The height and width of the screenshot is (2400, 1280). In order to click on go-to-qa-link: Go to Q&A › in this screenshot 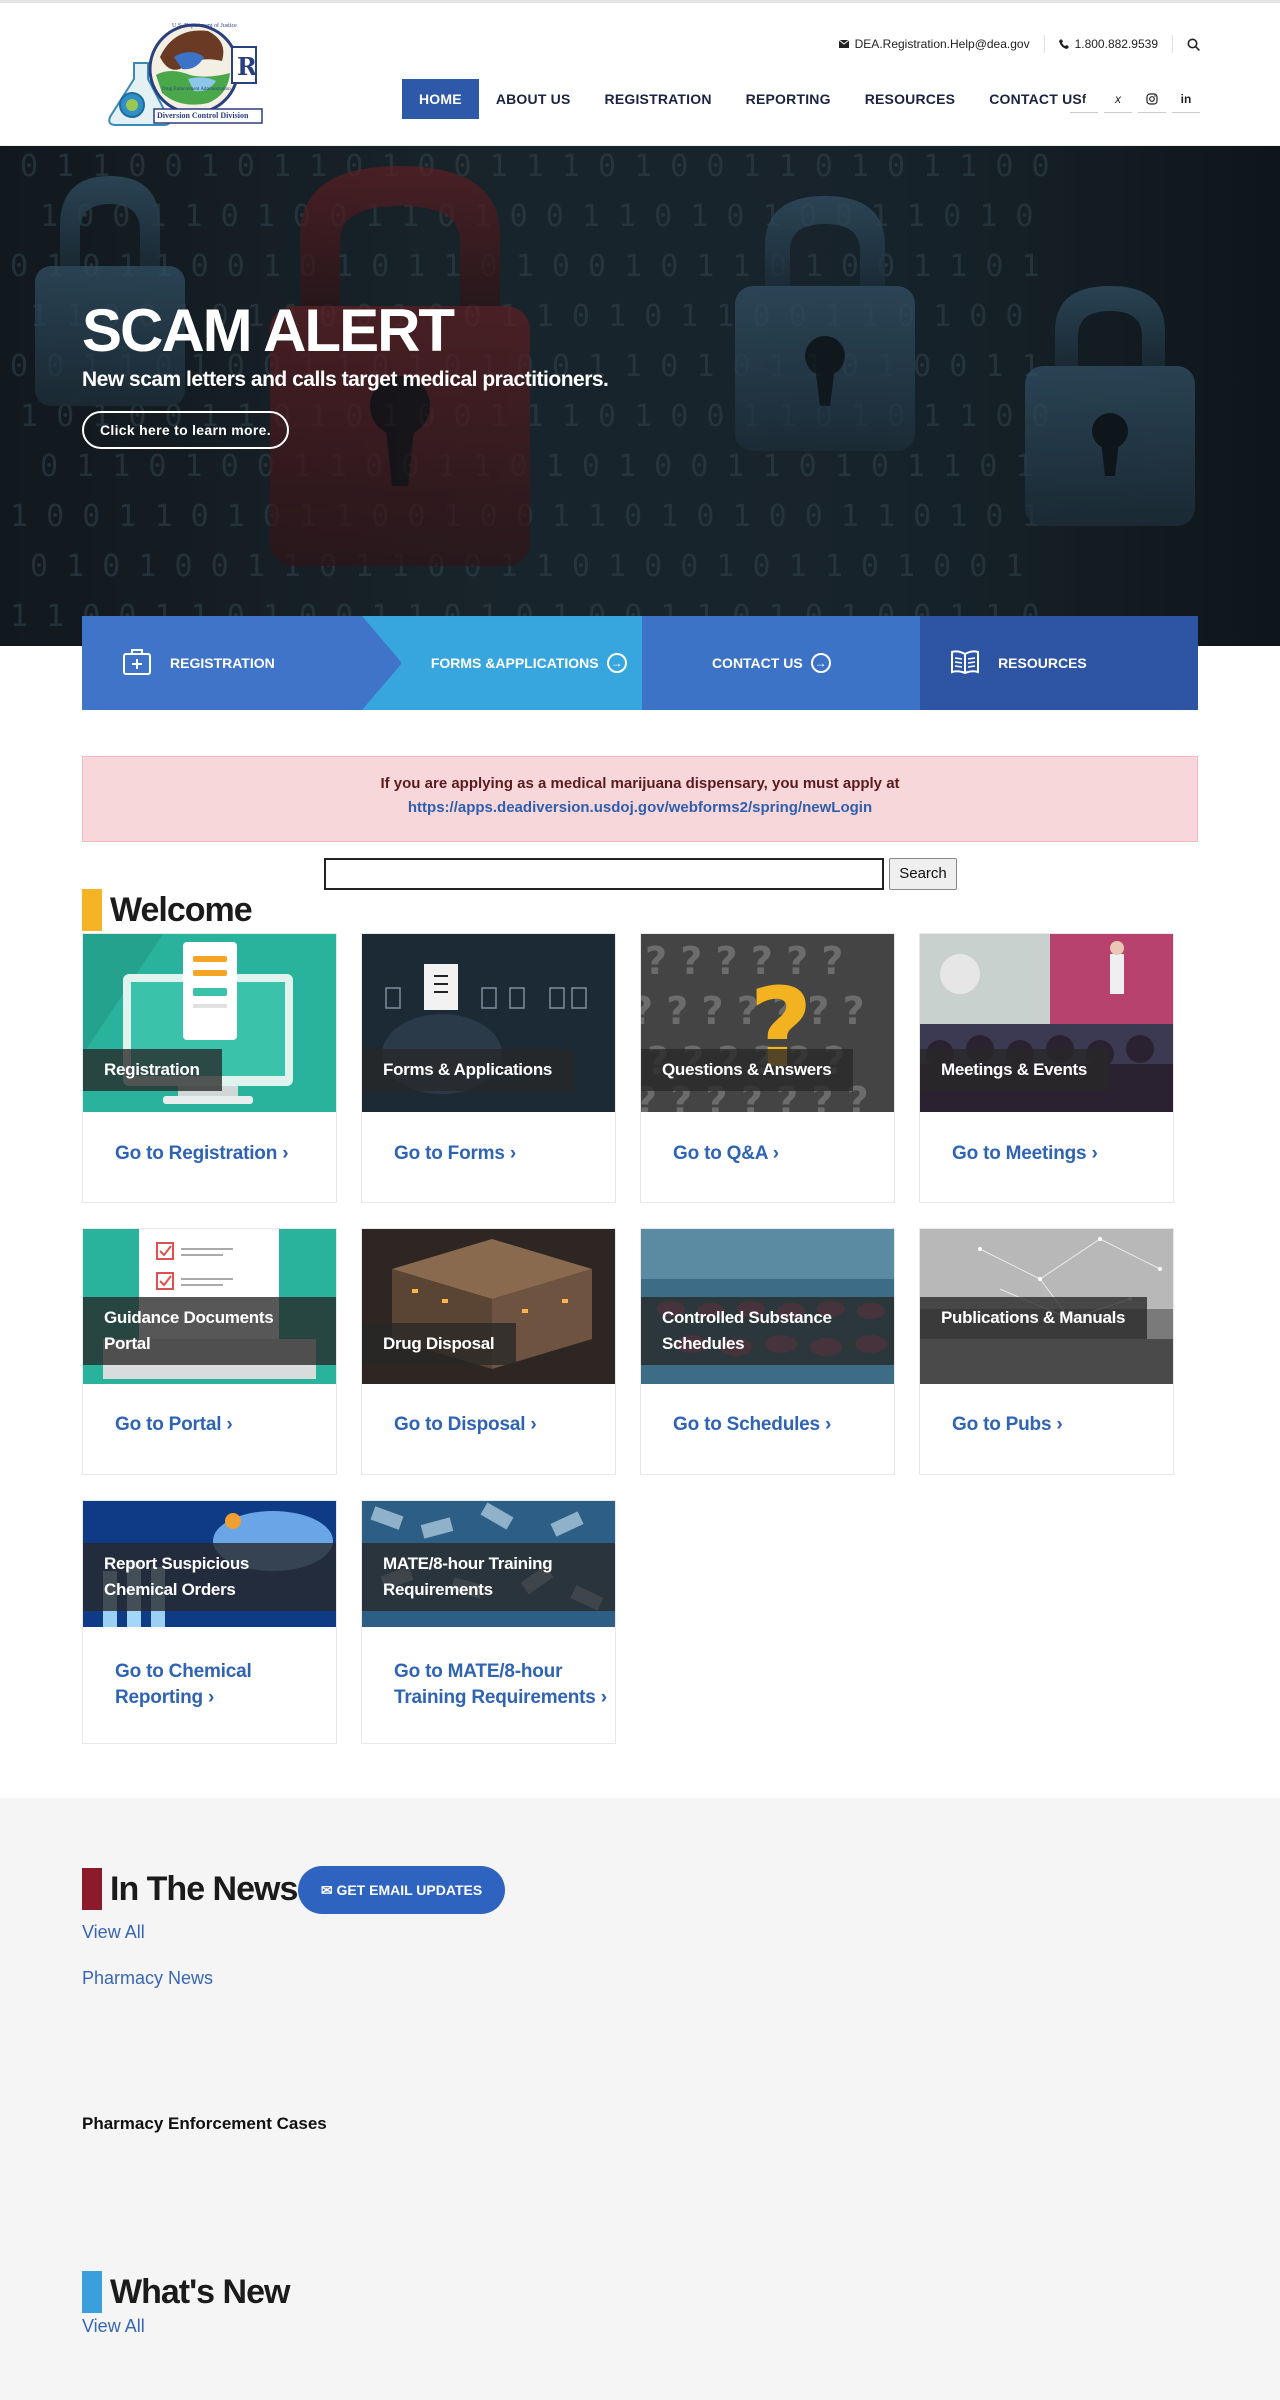, I will do `click(726, 1154)`.